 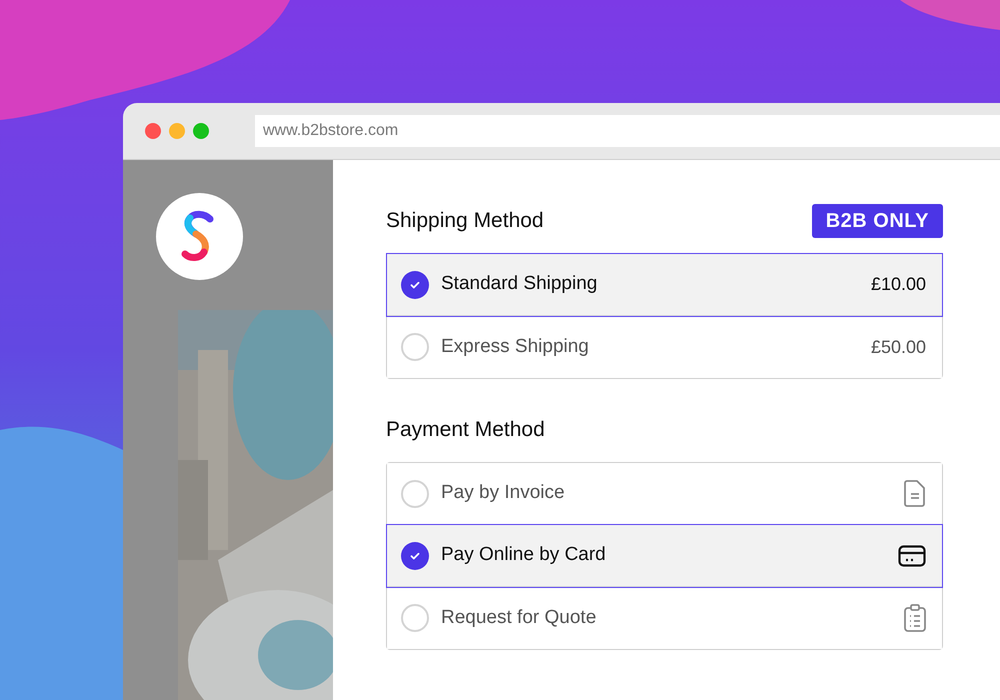 What do you see at coordinates (515, 346) in the screenshot?
I see `option-label: Express Shipping` at bounding box center [515, 346].